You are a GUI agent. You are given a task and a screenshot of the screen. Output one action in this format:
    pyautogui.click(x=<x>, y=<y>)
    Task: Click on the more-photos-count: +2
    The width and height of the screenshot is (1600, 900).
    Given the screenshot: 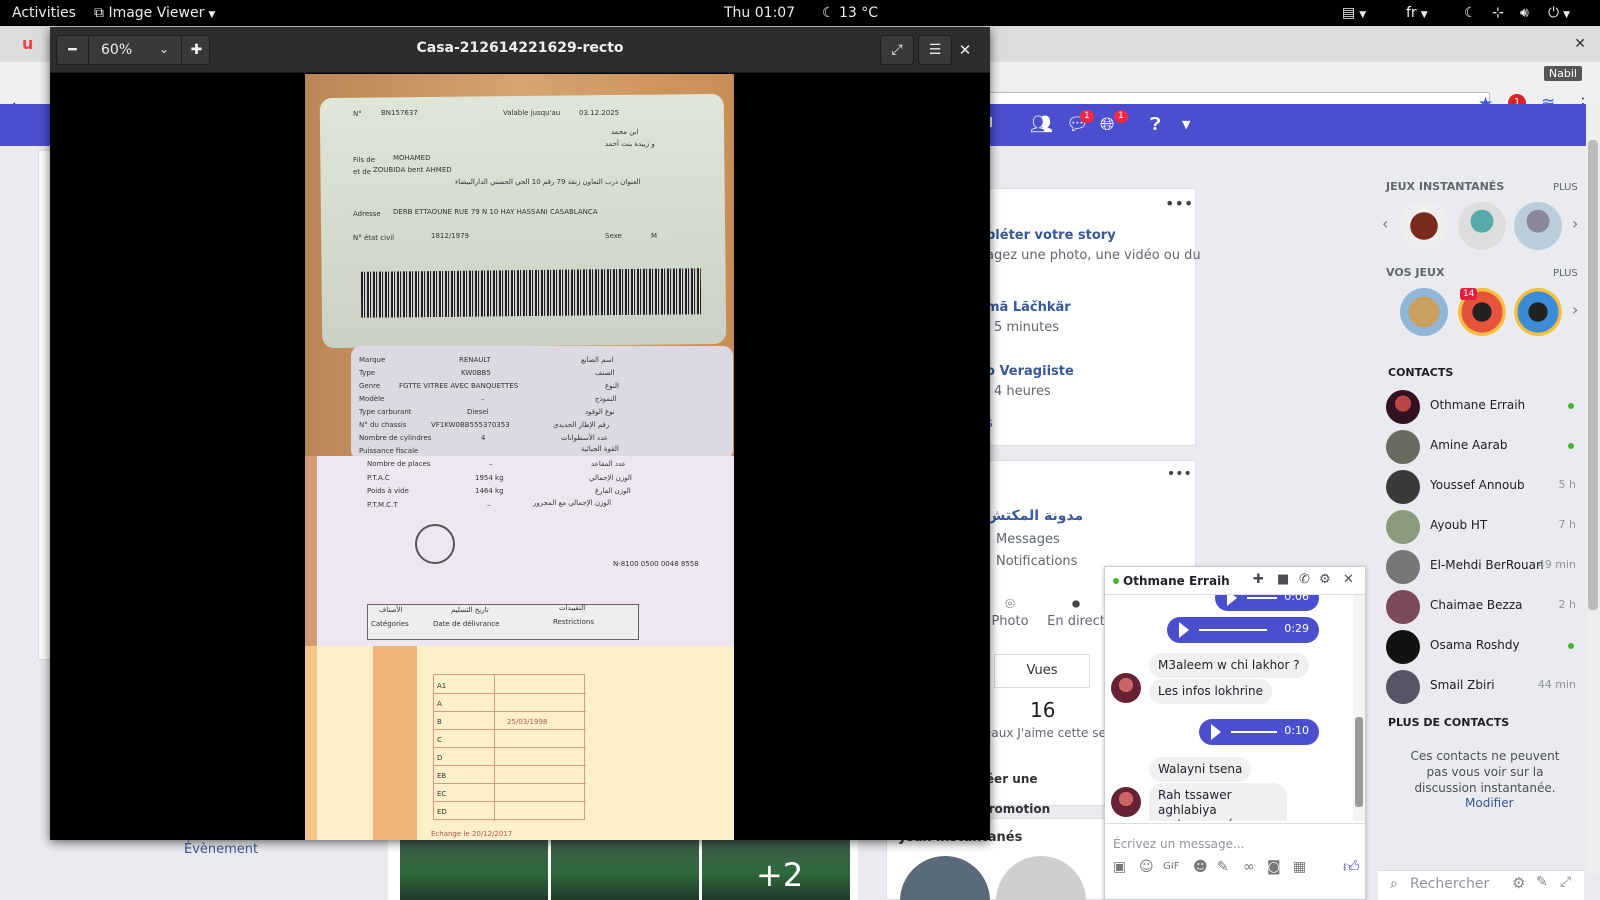 What is the action you would take?
    pyautogui.click(x=779, y=875)
    